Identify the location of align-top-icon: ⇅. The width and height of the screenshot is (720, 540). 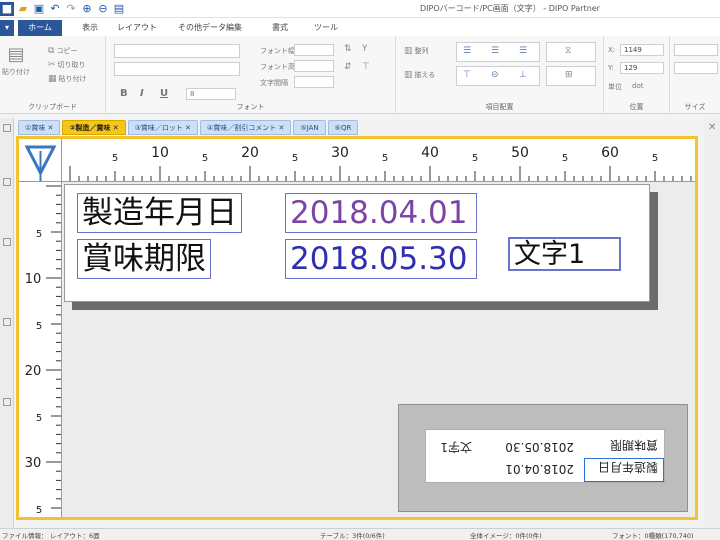
(348, 49).